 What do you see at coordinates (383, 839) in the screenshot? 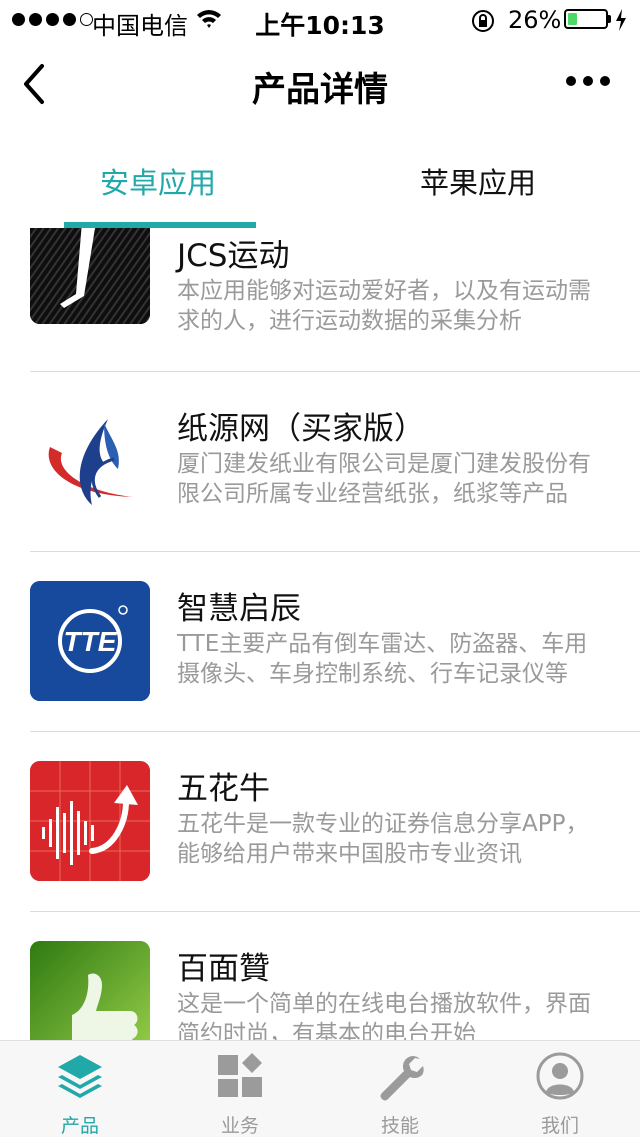
I see `app-description: 五花牛是一款专业的证券信息分享APP，能够给用户带来中国股市专业资讯` at bounding box center [383, 839].